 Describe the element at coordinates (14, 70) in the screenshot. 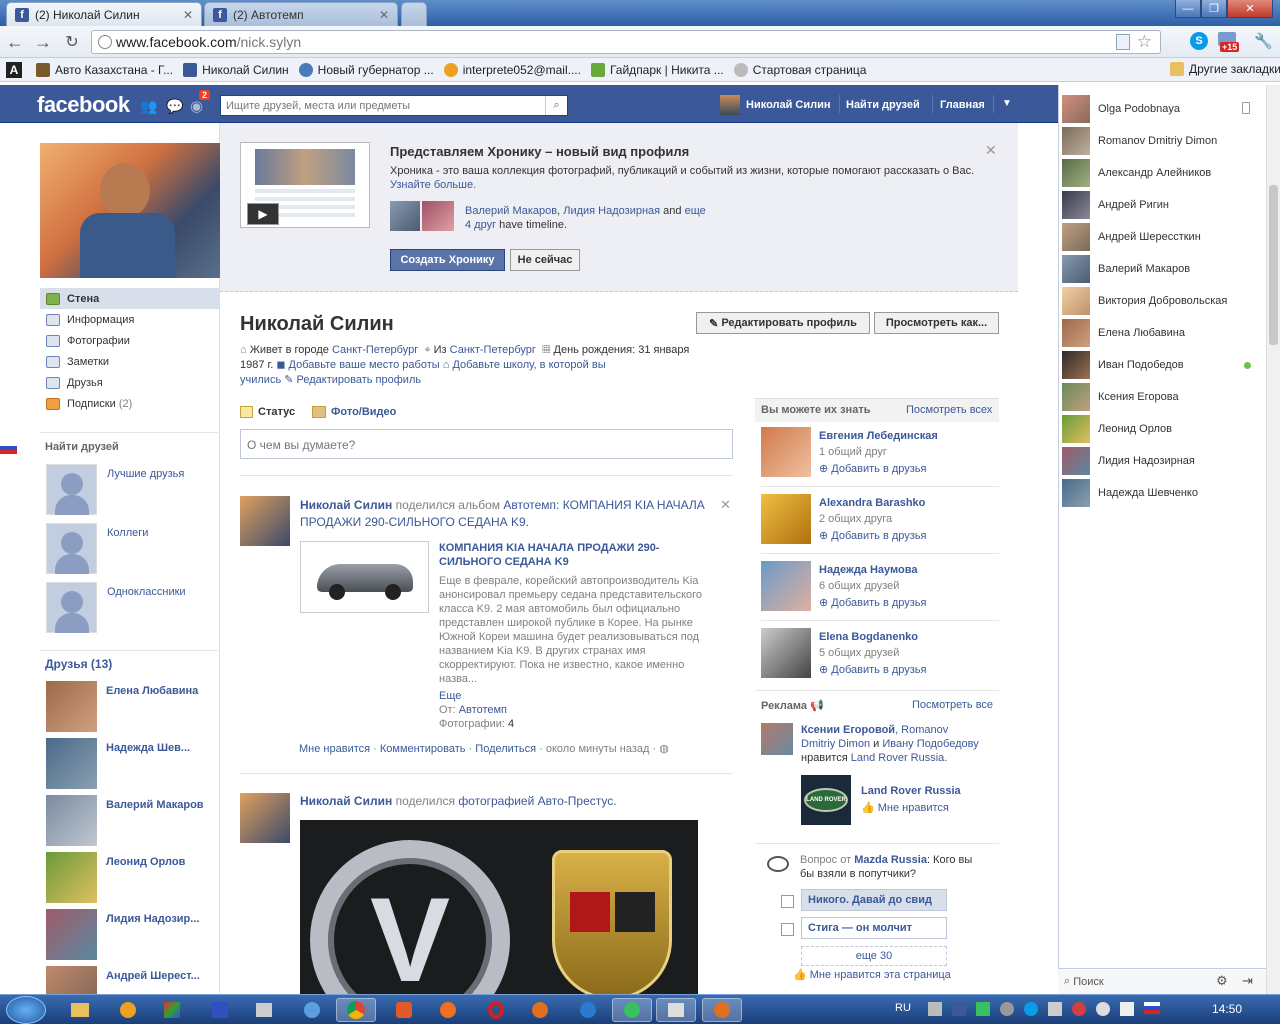

I see `apps-icon: A` at that location.